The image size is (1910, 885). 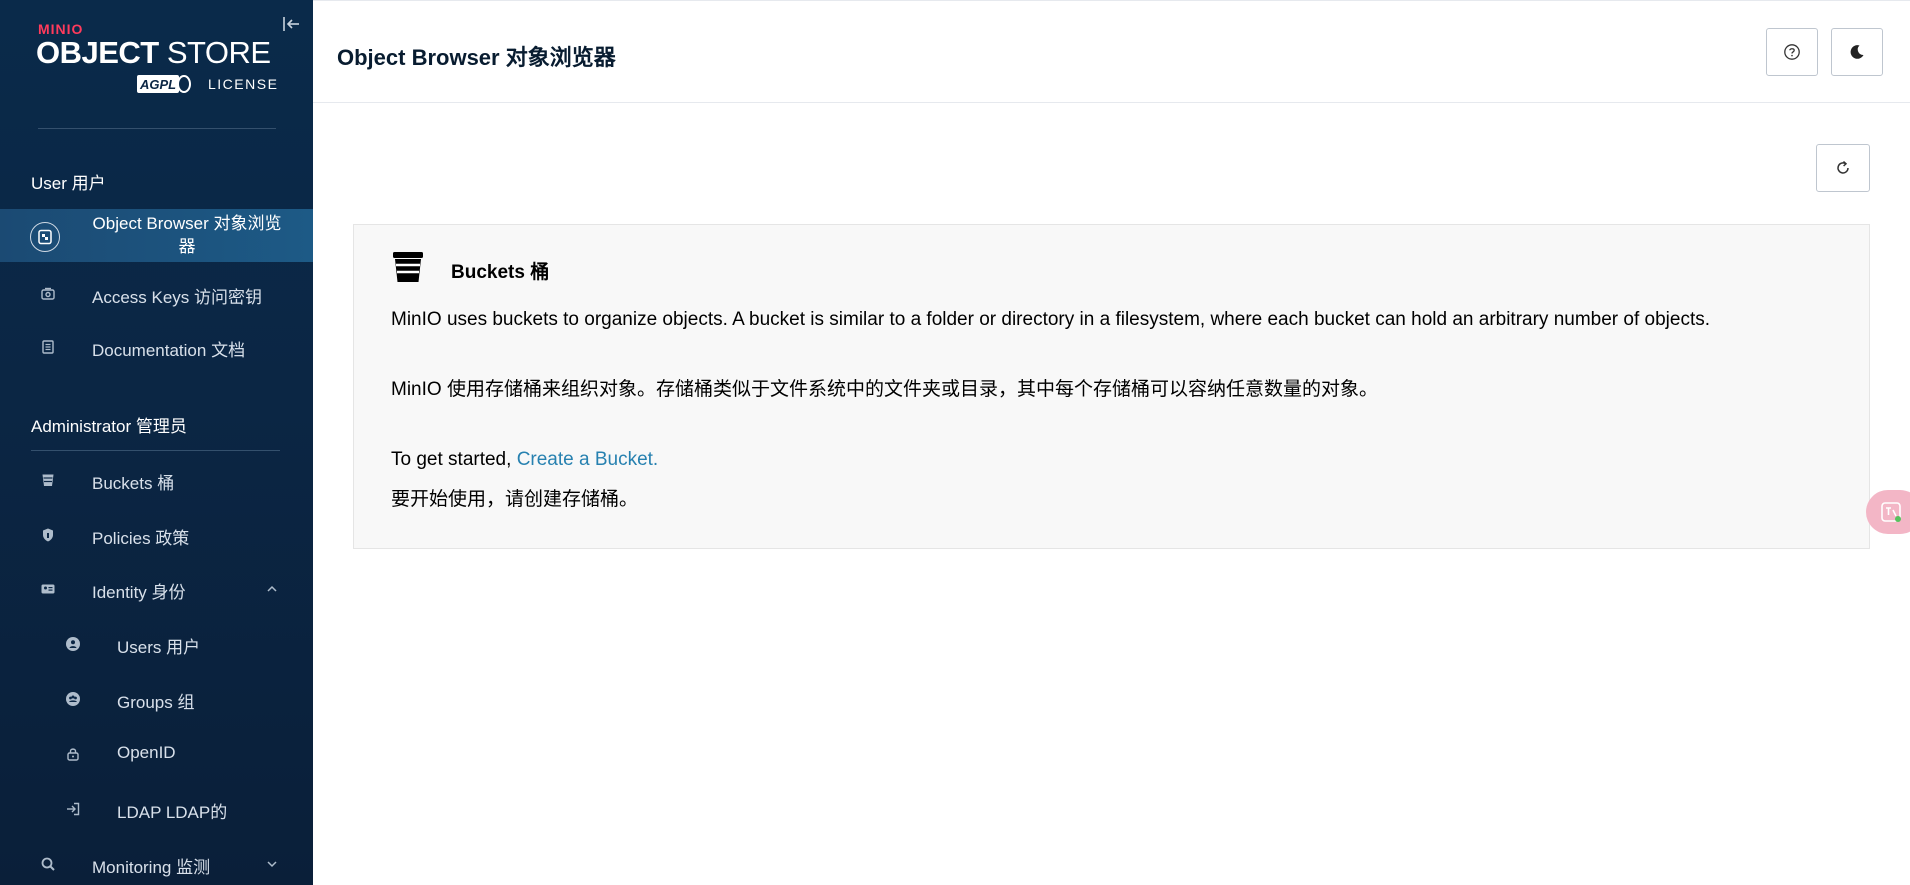 What do you see at coordinates (156, 702) in the screenshot?
I see `sidebar-item-label: Groups 组` at bounding box center [156, 702].